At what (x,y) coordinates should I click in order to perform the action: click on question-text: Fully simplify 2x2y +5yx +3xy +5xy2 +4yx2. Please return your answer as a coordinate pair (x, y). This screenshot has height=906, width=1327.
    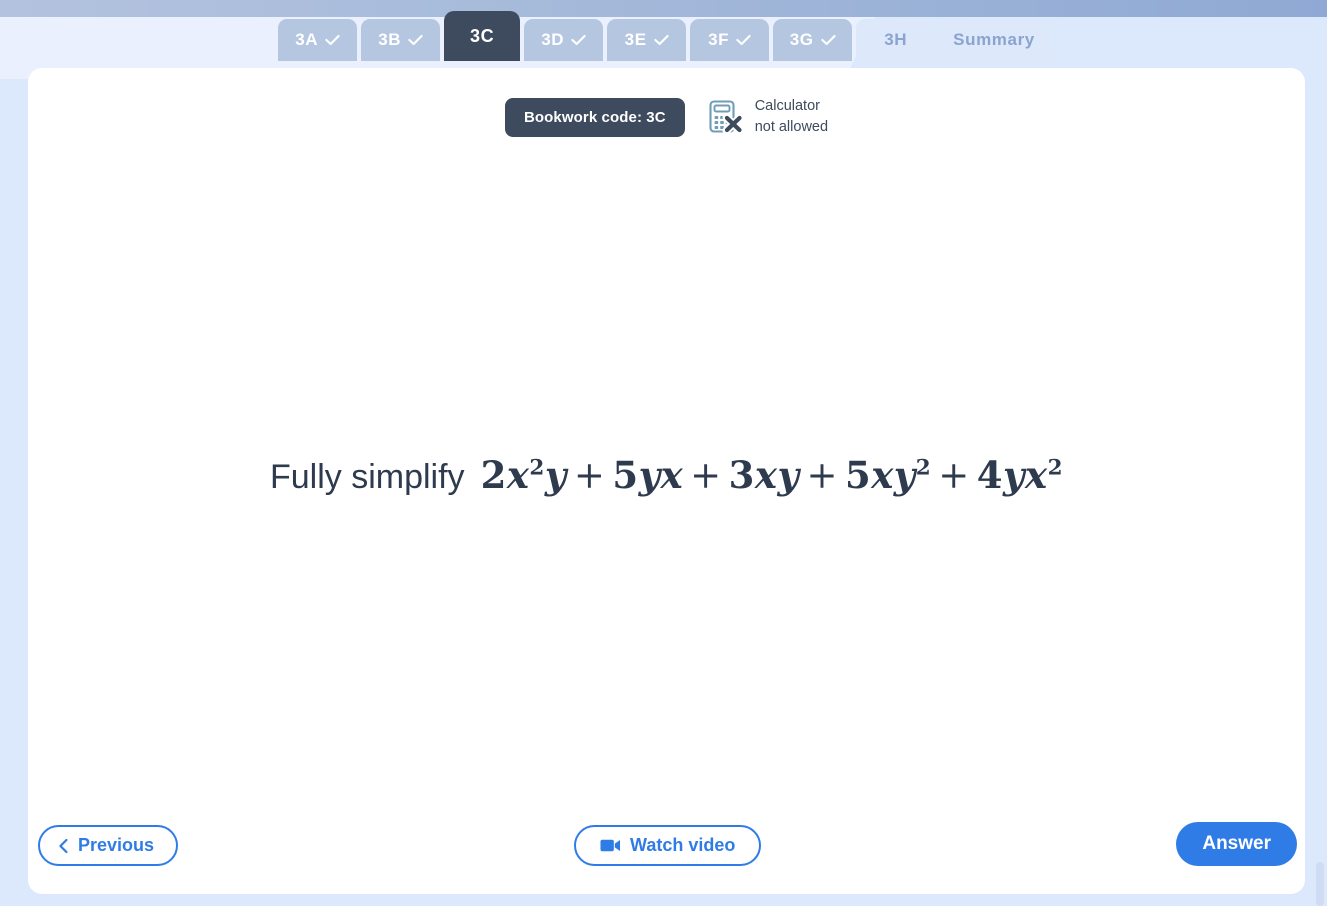
    Looking at the image, I should click on (666, 475).